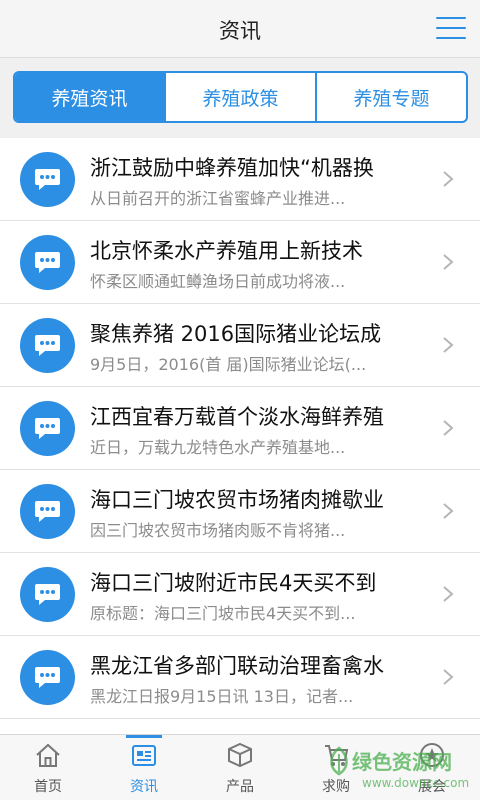 Image resolution: width=480 pixels, height=800 pixels. What do you see at coordinates (144, 787) in the screenshot?
I see `tabbar-label: 资讯` at bounding box center [144, 787].